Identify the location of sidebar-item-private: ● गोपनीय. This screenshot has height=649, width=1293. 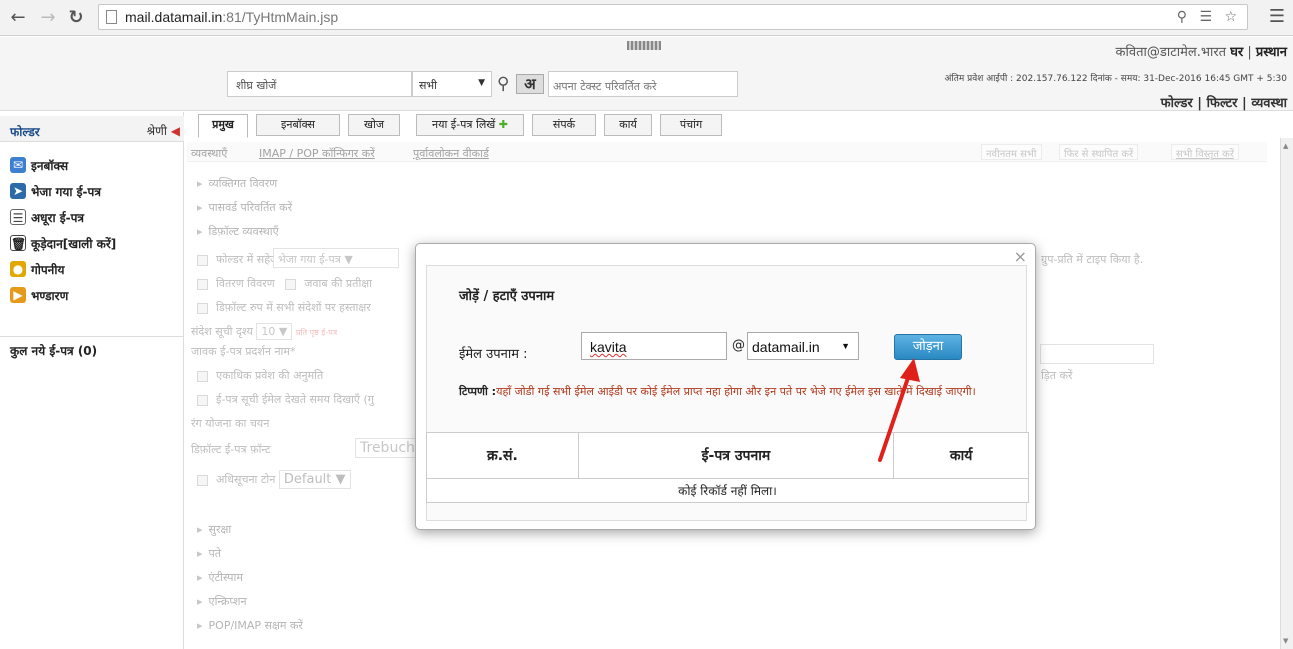
(37, 269).